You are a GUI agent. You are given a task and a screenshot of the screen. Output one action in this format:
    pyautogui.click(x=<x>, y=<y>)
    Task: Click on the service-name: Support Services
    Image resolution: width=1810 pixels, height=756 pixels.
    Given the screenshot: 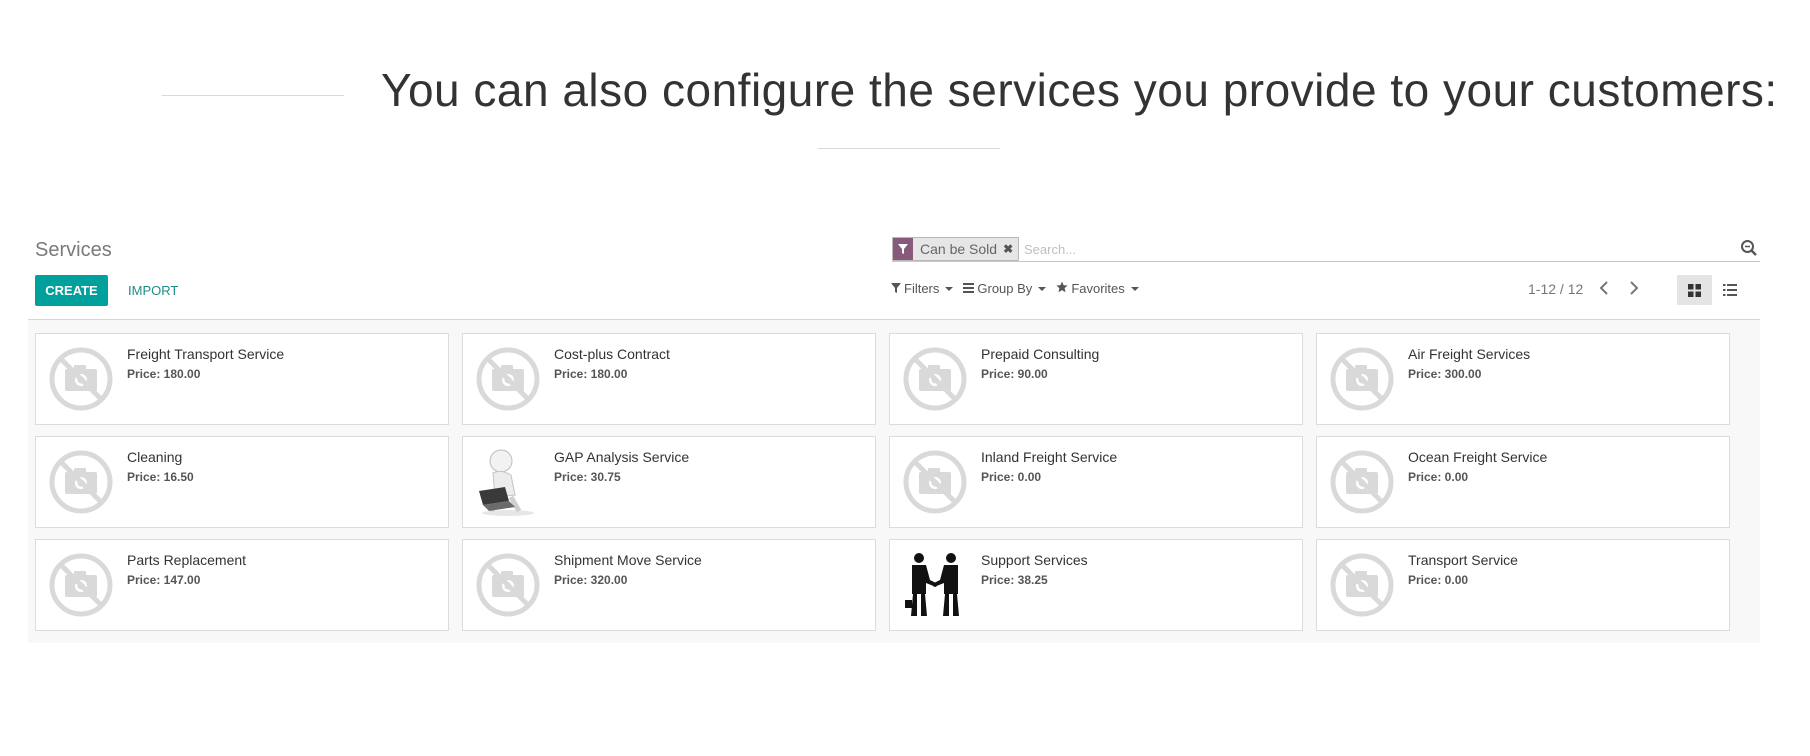 What is the action you would take?
    pyautogui.click(x=1034, y=560)
    